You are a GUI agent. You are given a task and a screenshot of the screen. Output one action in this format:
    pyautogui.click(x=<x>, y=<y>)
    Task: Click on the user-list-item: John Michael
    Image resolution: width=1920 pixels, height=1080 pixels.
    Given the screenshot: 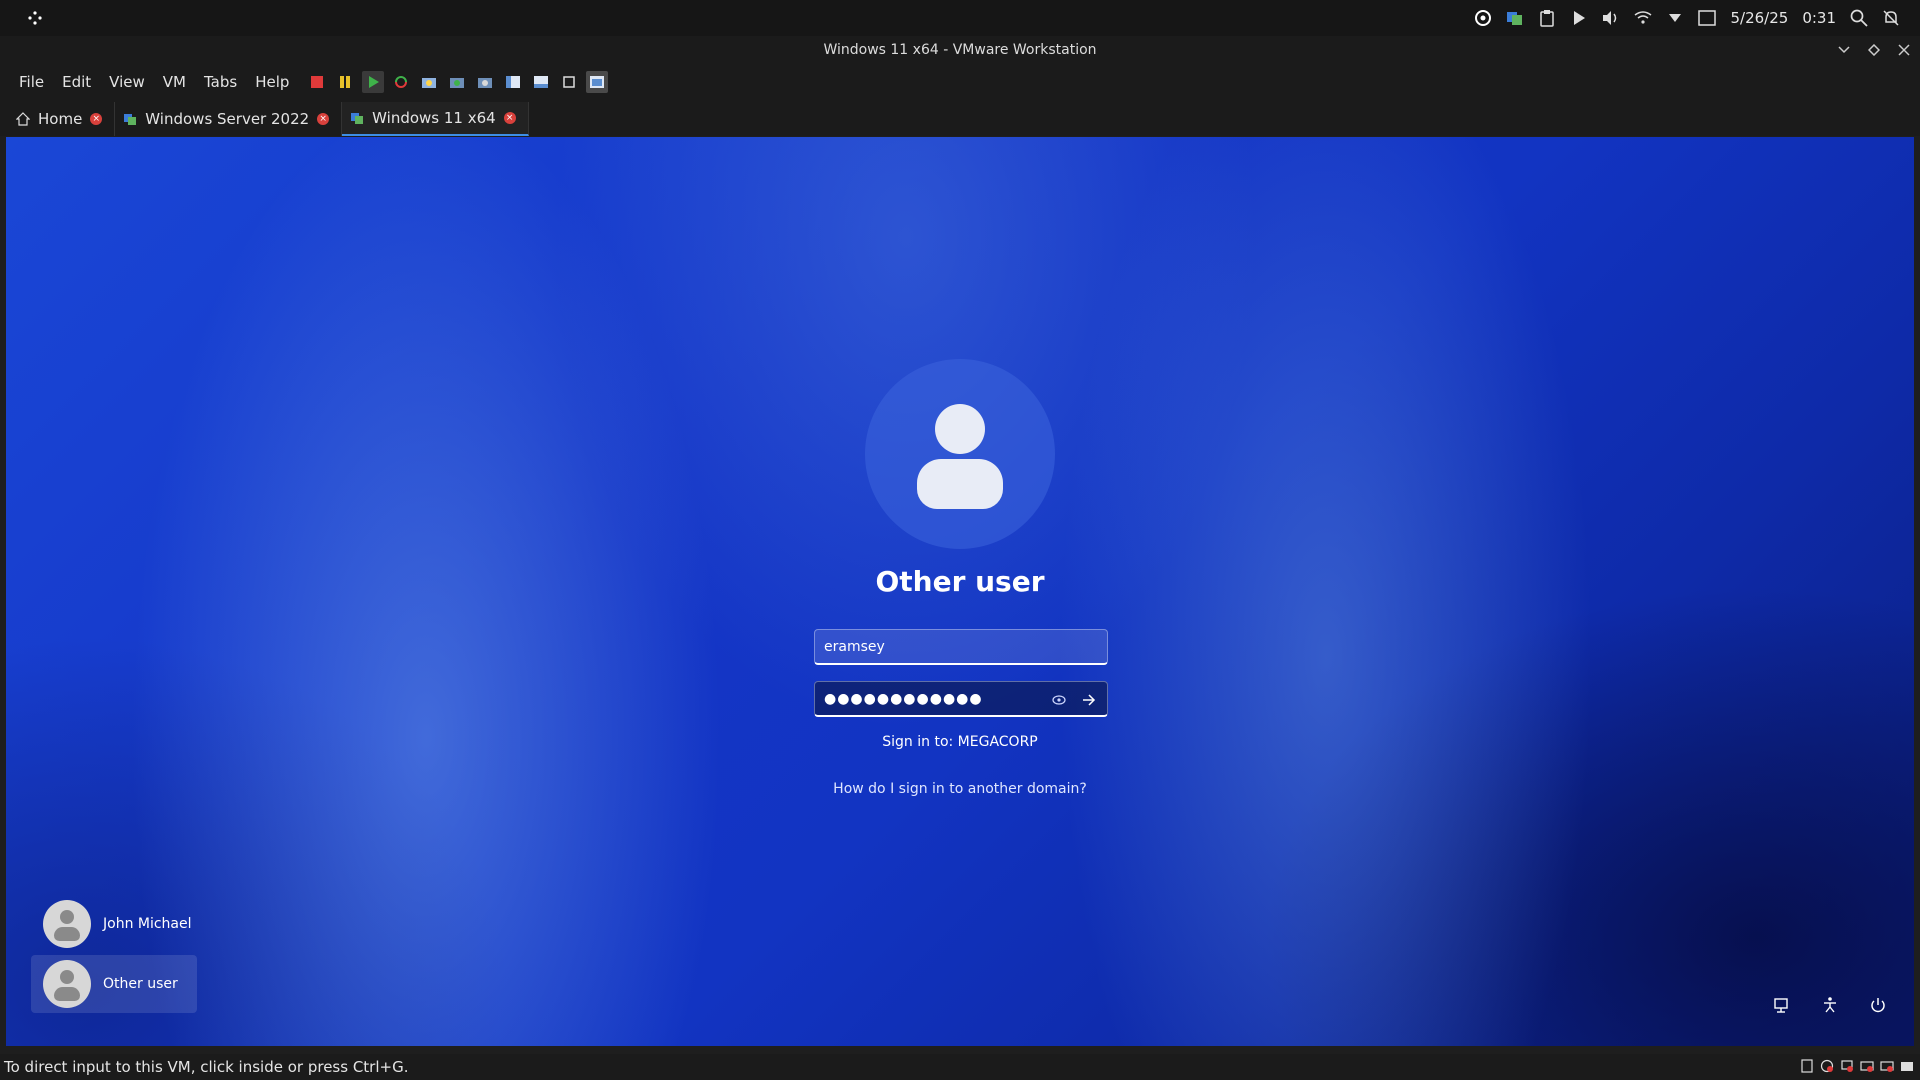 What is the action you would take?
    pyautogui.click(x=114, y=924)
    